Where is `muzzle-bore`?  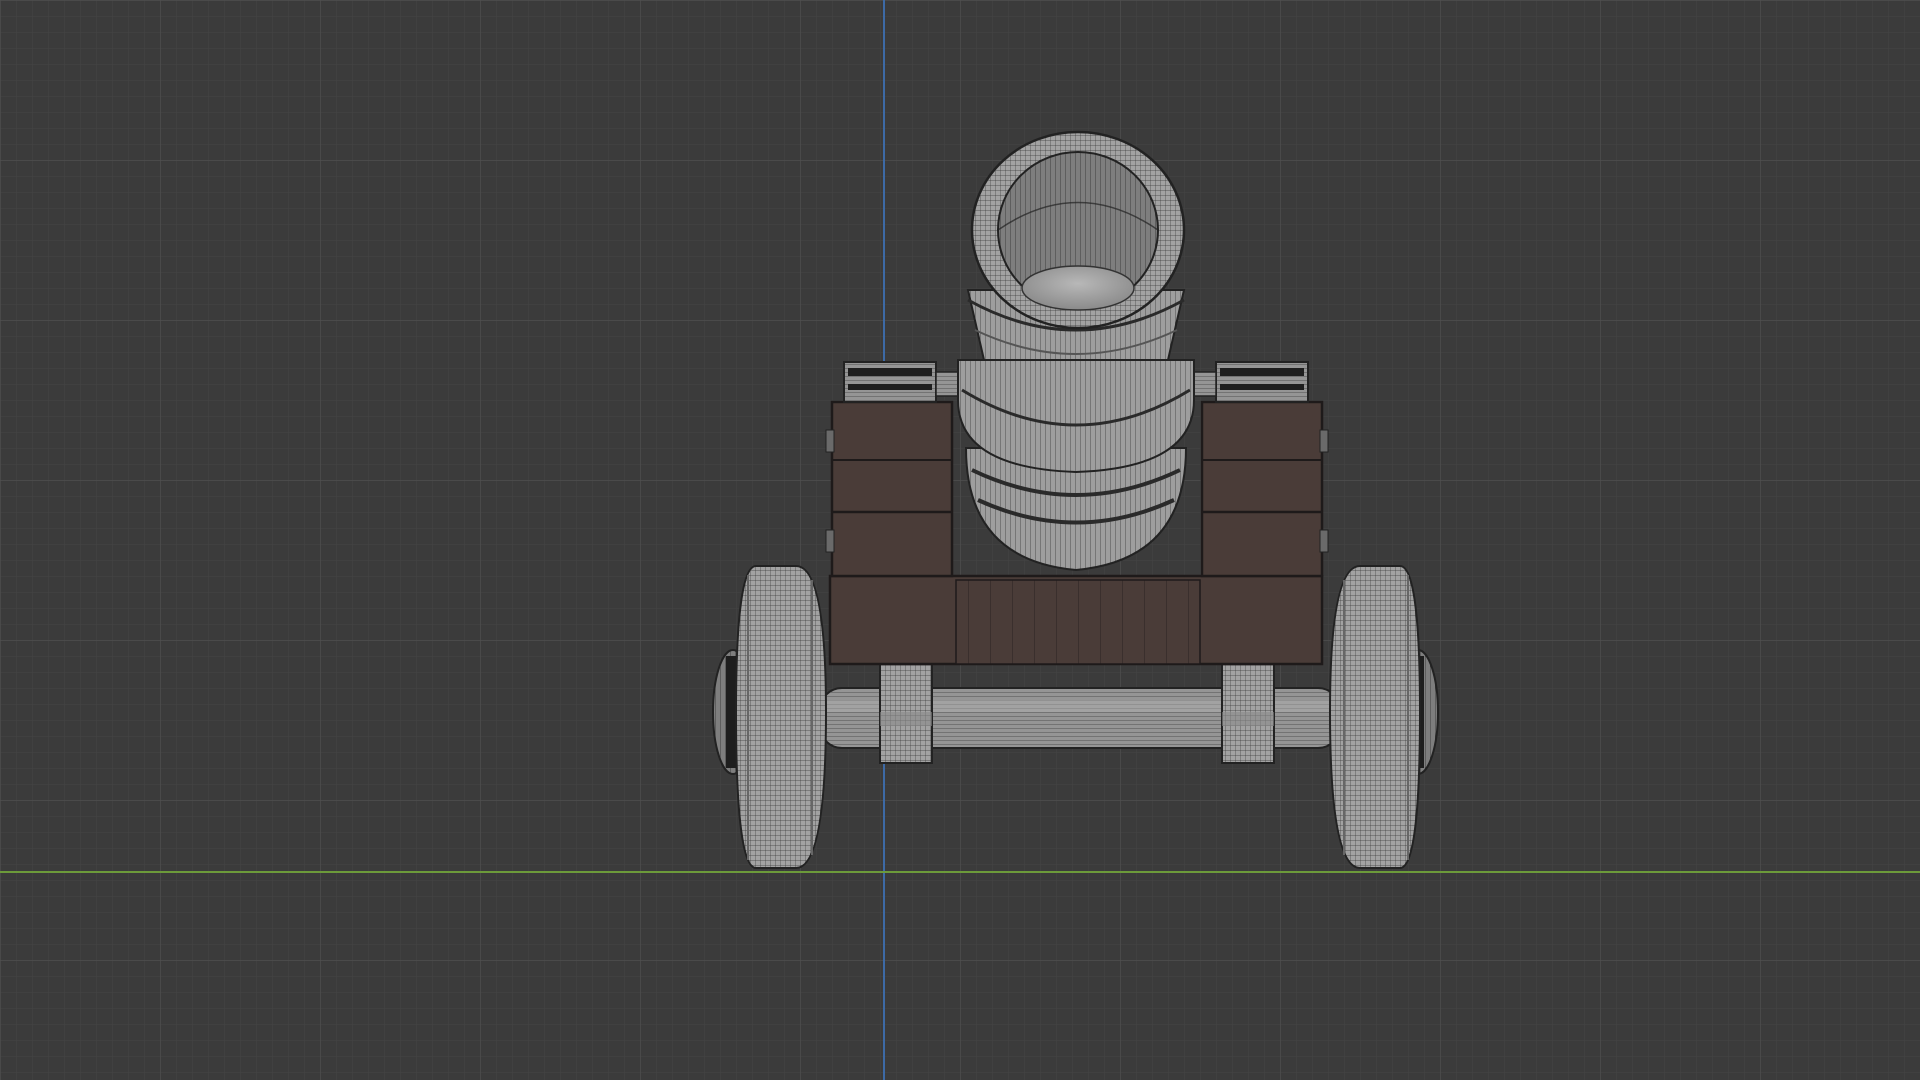 muzzle-bore is located at coordinates (1078, 288).